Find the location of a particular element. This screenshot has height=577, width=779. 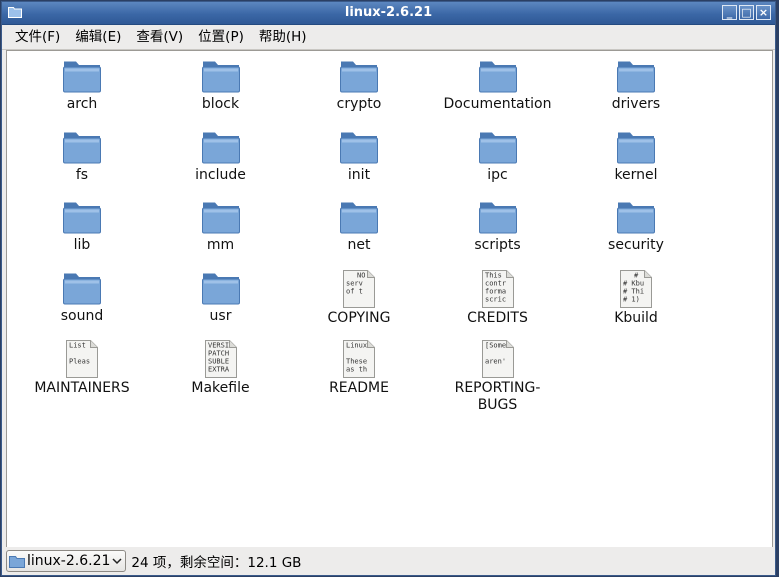

text-preview-line: EXTRA is located at coordinates (219, 370).